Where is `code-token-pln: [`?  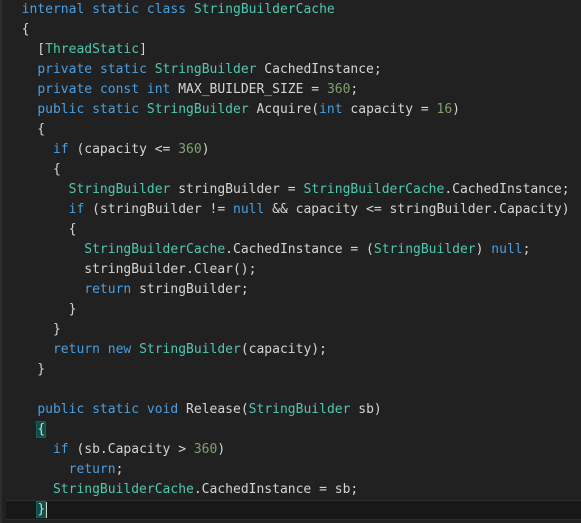 code-token-pln: [ is located at coordinates (26, 49).